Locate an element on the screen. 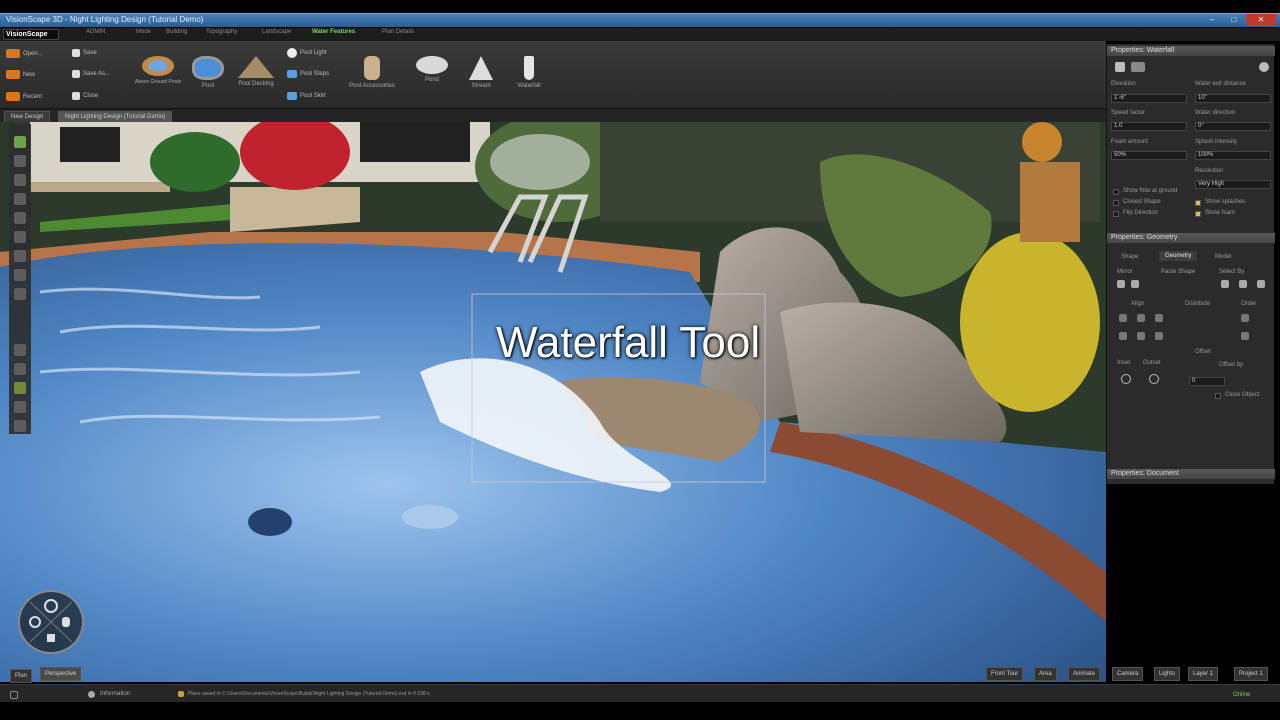 The height and width of the screenshot is (720, 1280). tool-above-ground-pools: Above Ground Pools is located at coordinates (158, 70).